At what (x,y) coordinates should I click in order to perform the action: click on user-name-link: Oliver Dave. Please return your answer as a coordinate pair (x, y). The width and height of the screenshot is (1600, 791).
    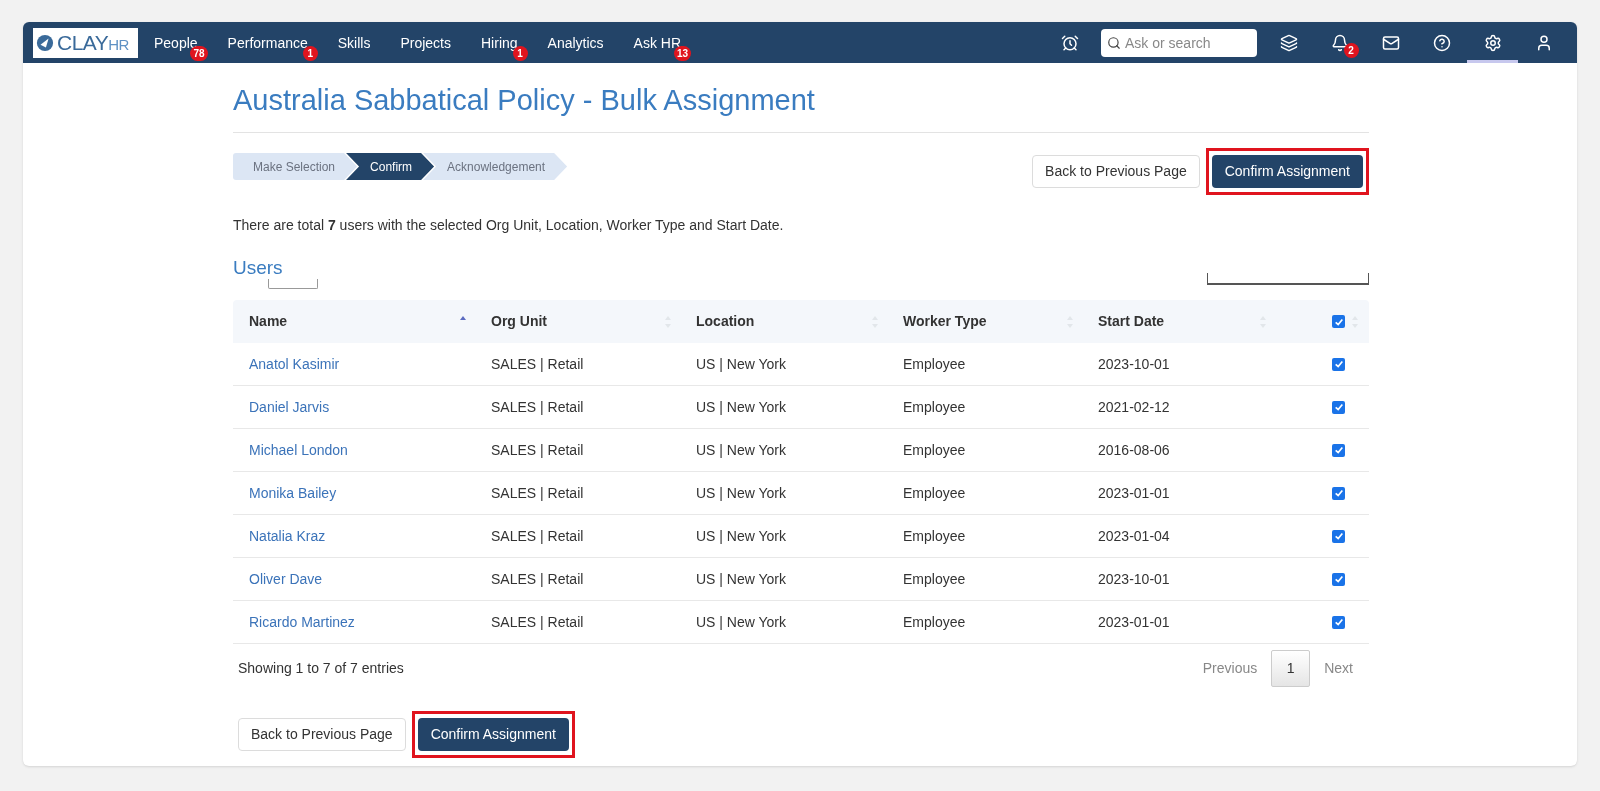
    Looking at the image, I should click on (286, 578).